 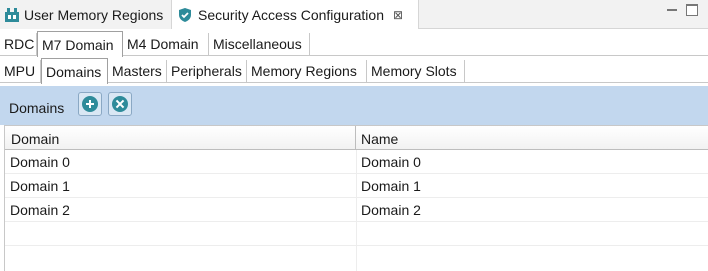 I want to click on tab-security-access-configuration: Security Access Configuration ⊠, so click(x=295, y=14).